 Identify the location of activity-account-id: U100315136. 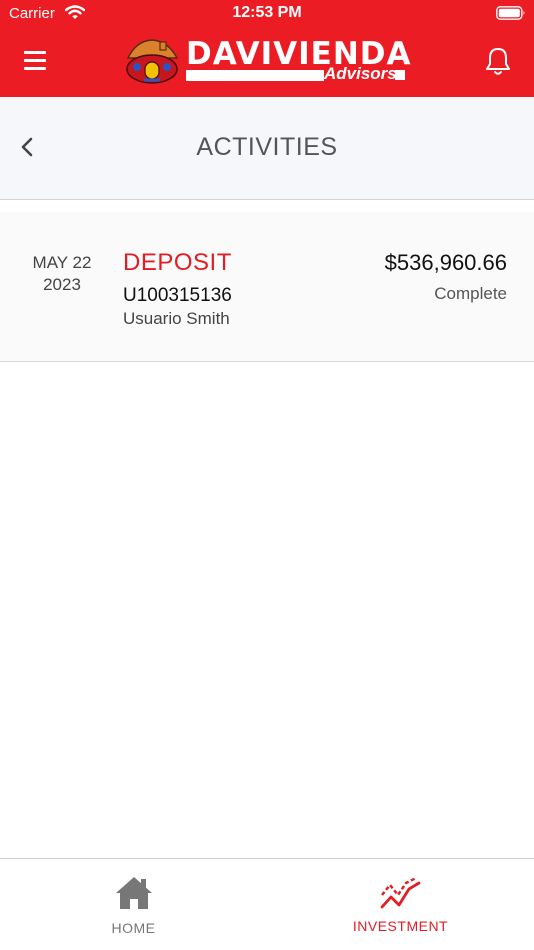
(177, 295).